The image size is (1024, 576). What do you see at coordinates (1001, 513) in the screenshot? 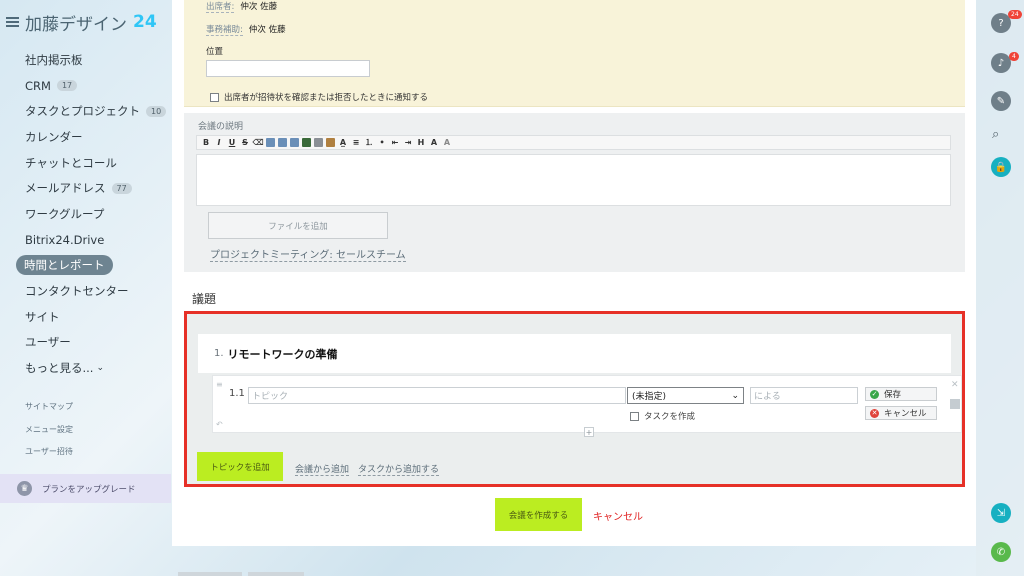
I see `open-panel-icon: ⇲` at bounding box center [1001, 513].